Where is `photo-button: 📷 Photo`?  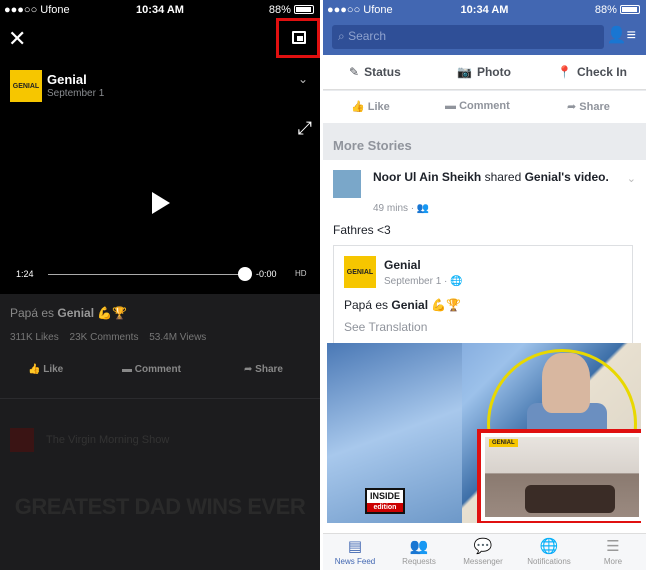 photo-button: 📷 Photo is located at coordinates (484, 72).